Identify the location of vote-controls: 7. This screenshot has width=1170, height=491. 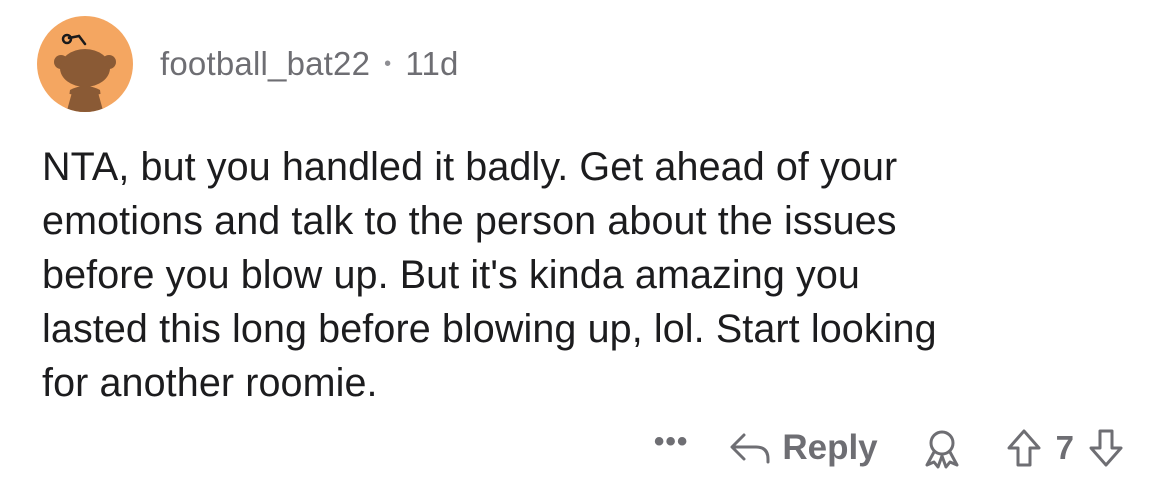
(1065, 448).